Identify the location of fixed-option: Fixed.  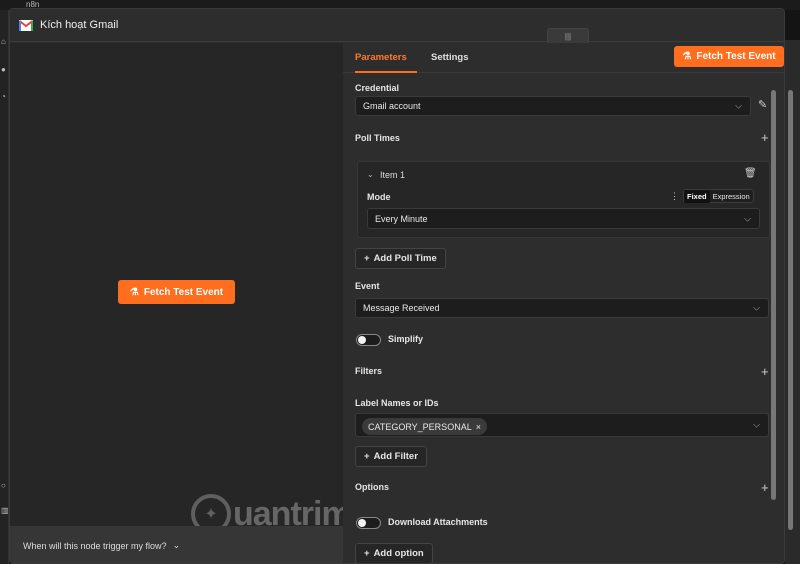
(697, 196).